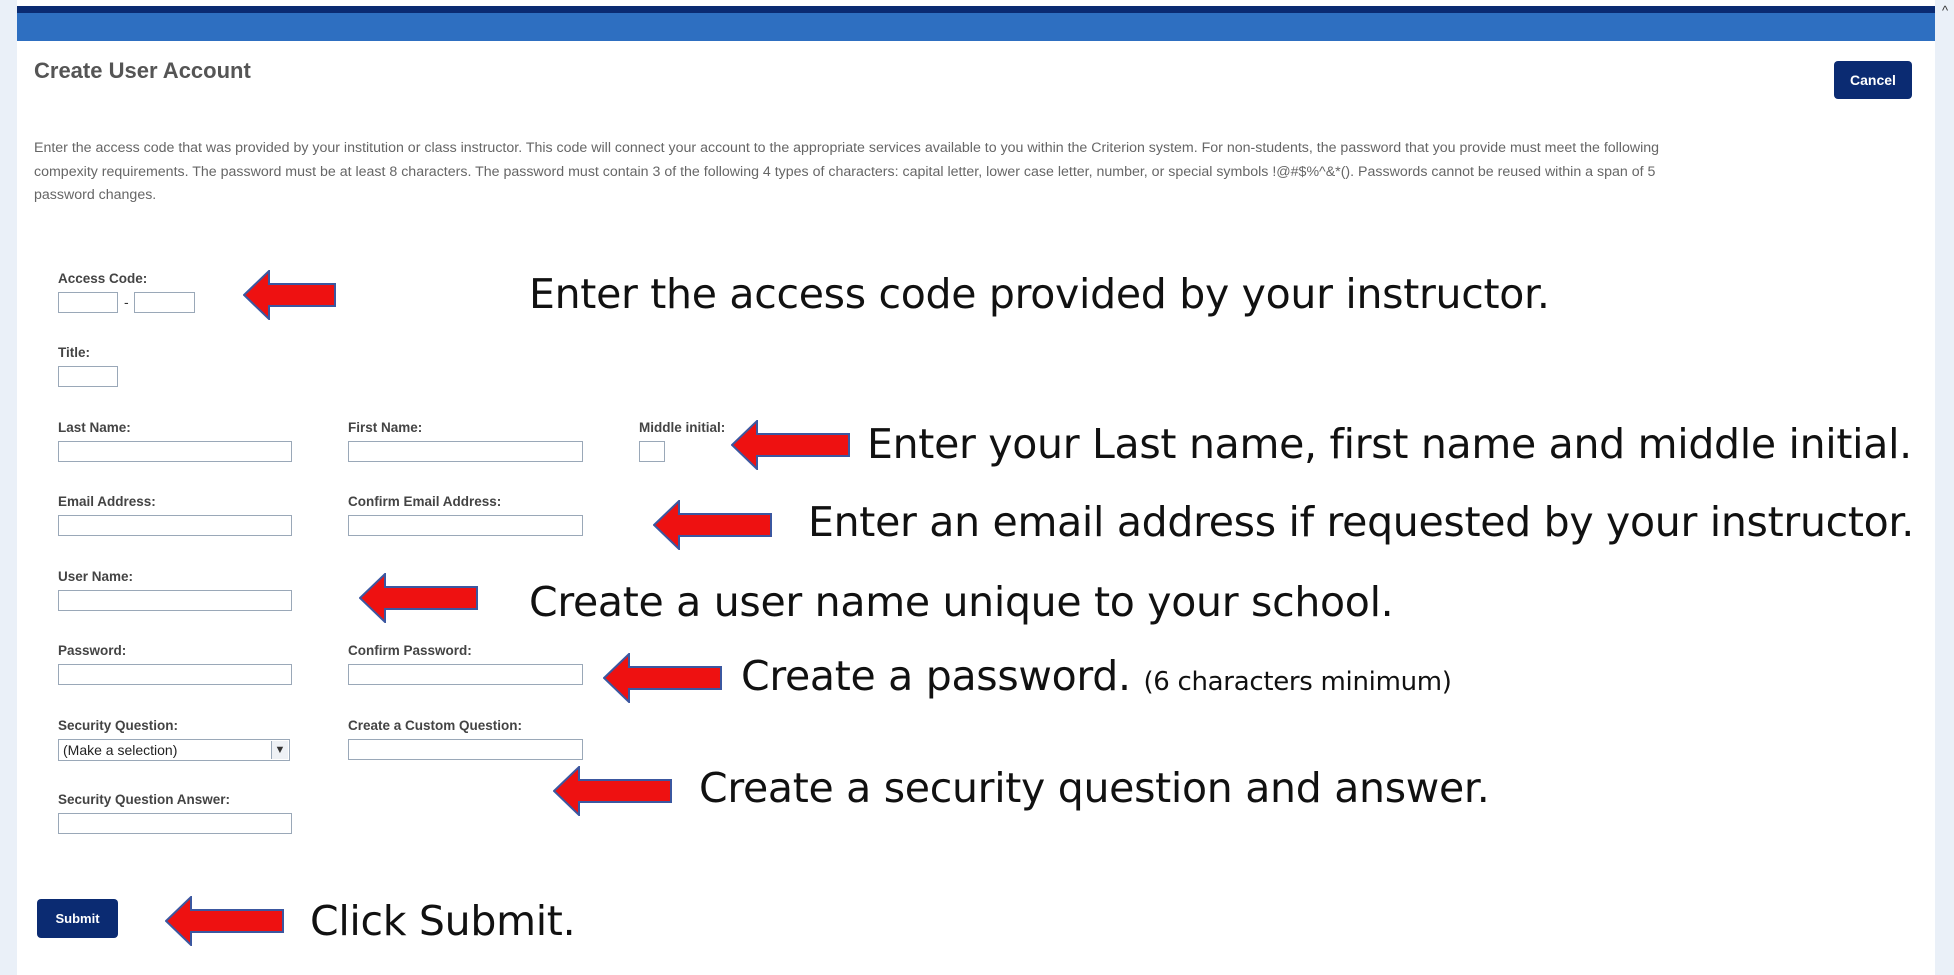 The width and height of the screenshot is (1954, 975). I want to click on security-question-select: (Make a selection) ▼, so click(174, 750).